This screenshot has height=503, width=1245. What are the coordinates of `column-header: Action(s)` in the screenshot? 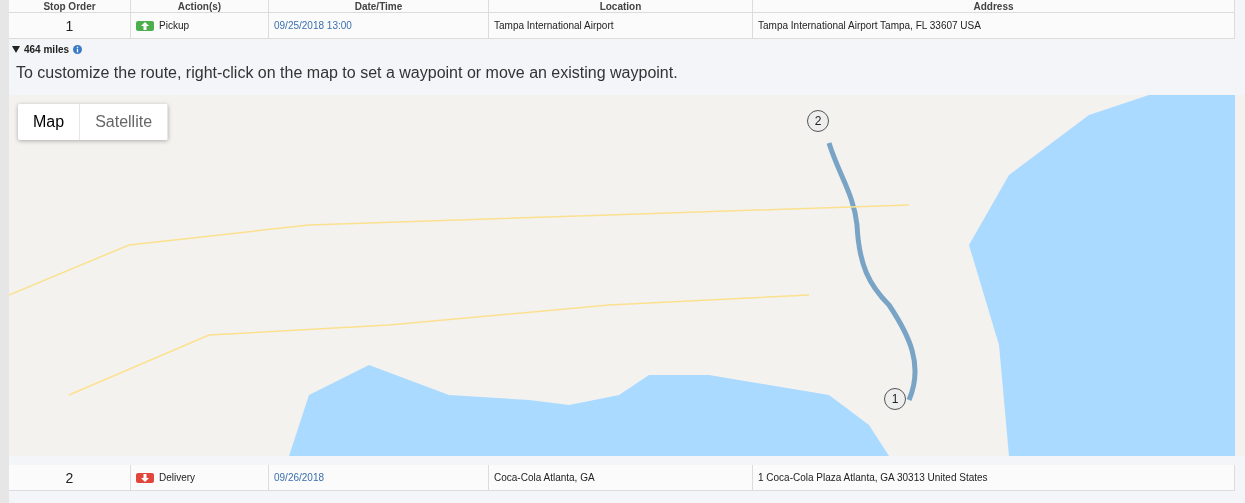 It's located at (200, 6).